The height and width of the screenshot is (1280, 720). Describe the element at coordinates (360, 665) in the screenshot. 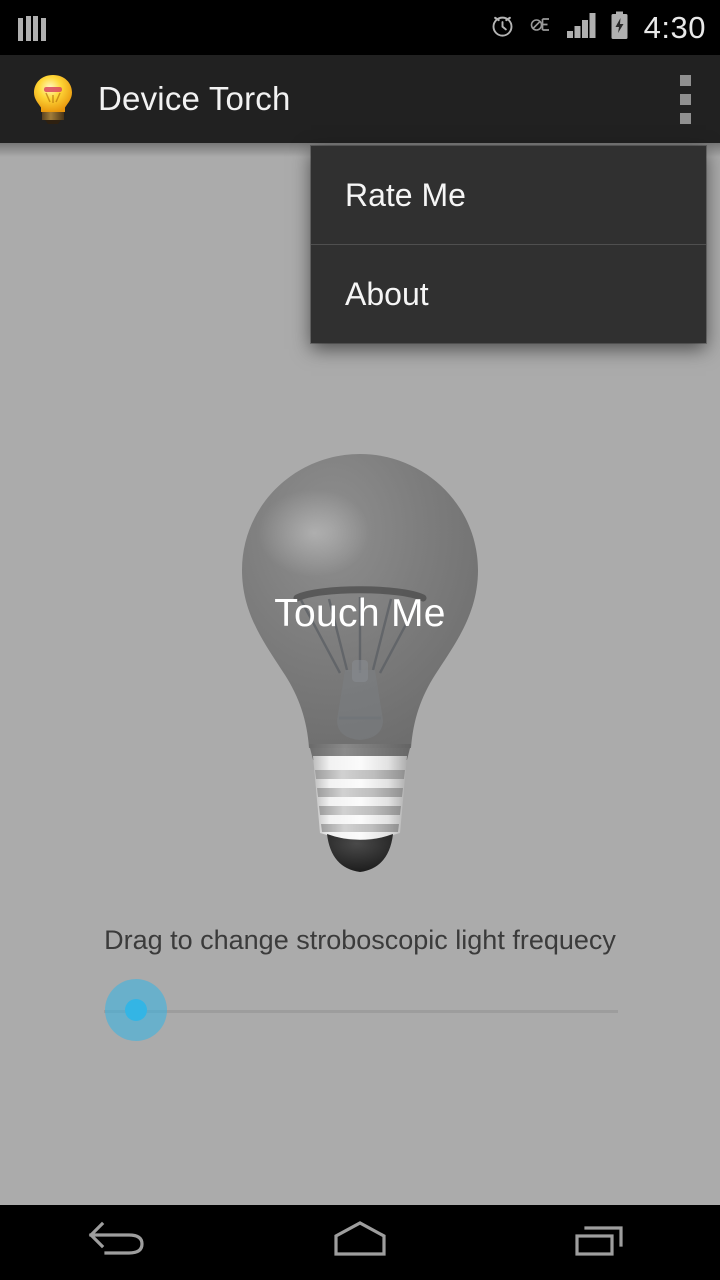

I see `lightbulb-toggle-icon: Touch Me` at that location.